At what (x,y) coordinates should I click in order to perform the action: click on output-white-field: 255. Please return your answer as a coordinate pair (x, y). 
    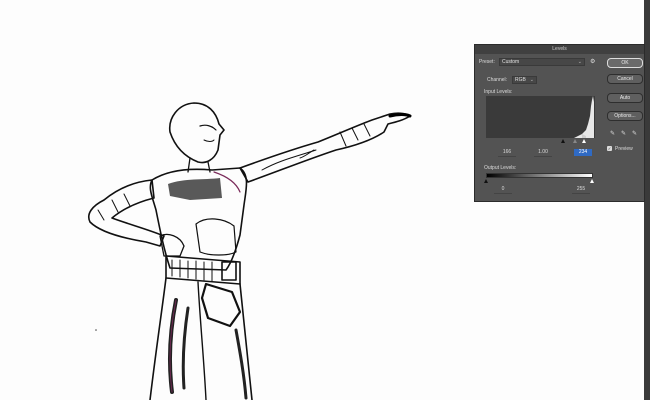
    Looking at the image, I should click on (581, 190).